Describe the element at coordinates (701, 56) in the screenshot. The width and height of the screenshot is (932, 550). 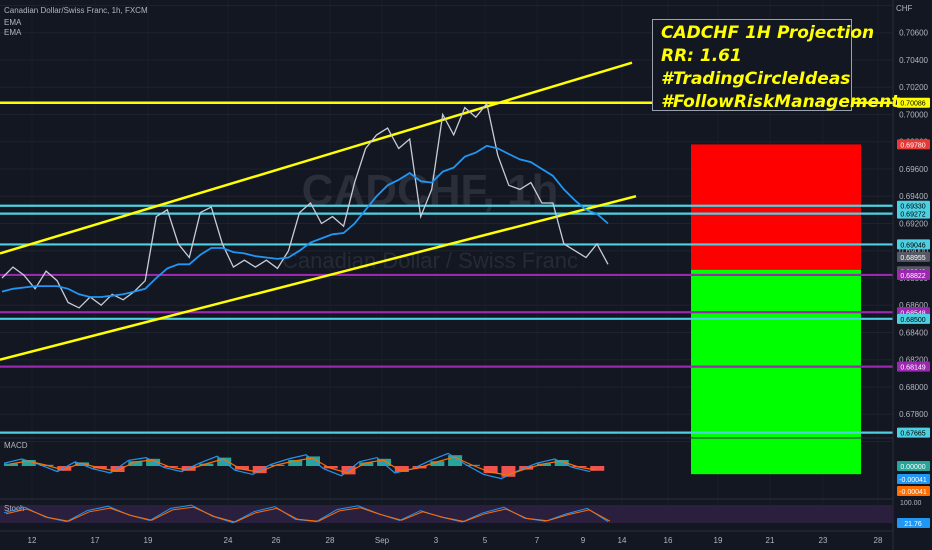
I see `callout-line-2: RR: 1.61` at that location.